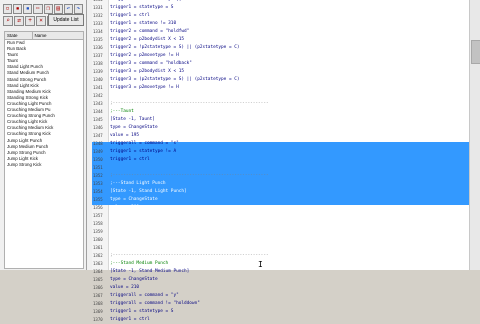  I want to click on code-line: 1333 trigger1 = stateno != 310, so click(280, 24).